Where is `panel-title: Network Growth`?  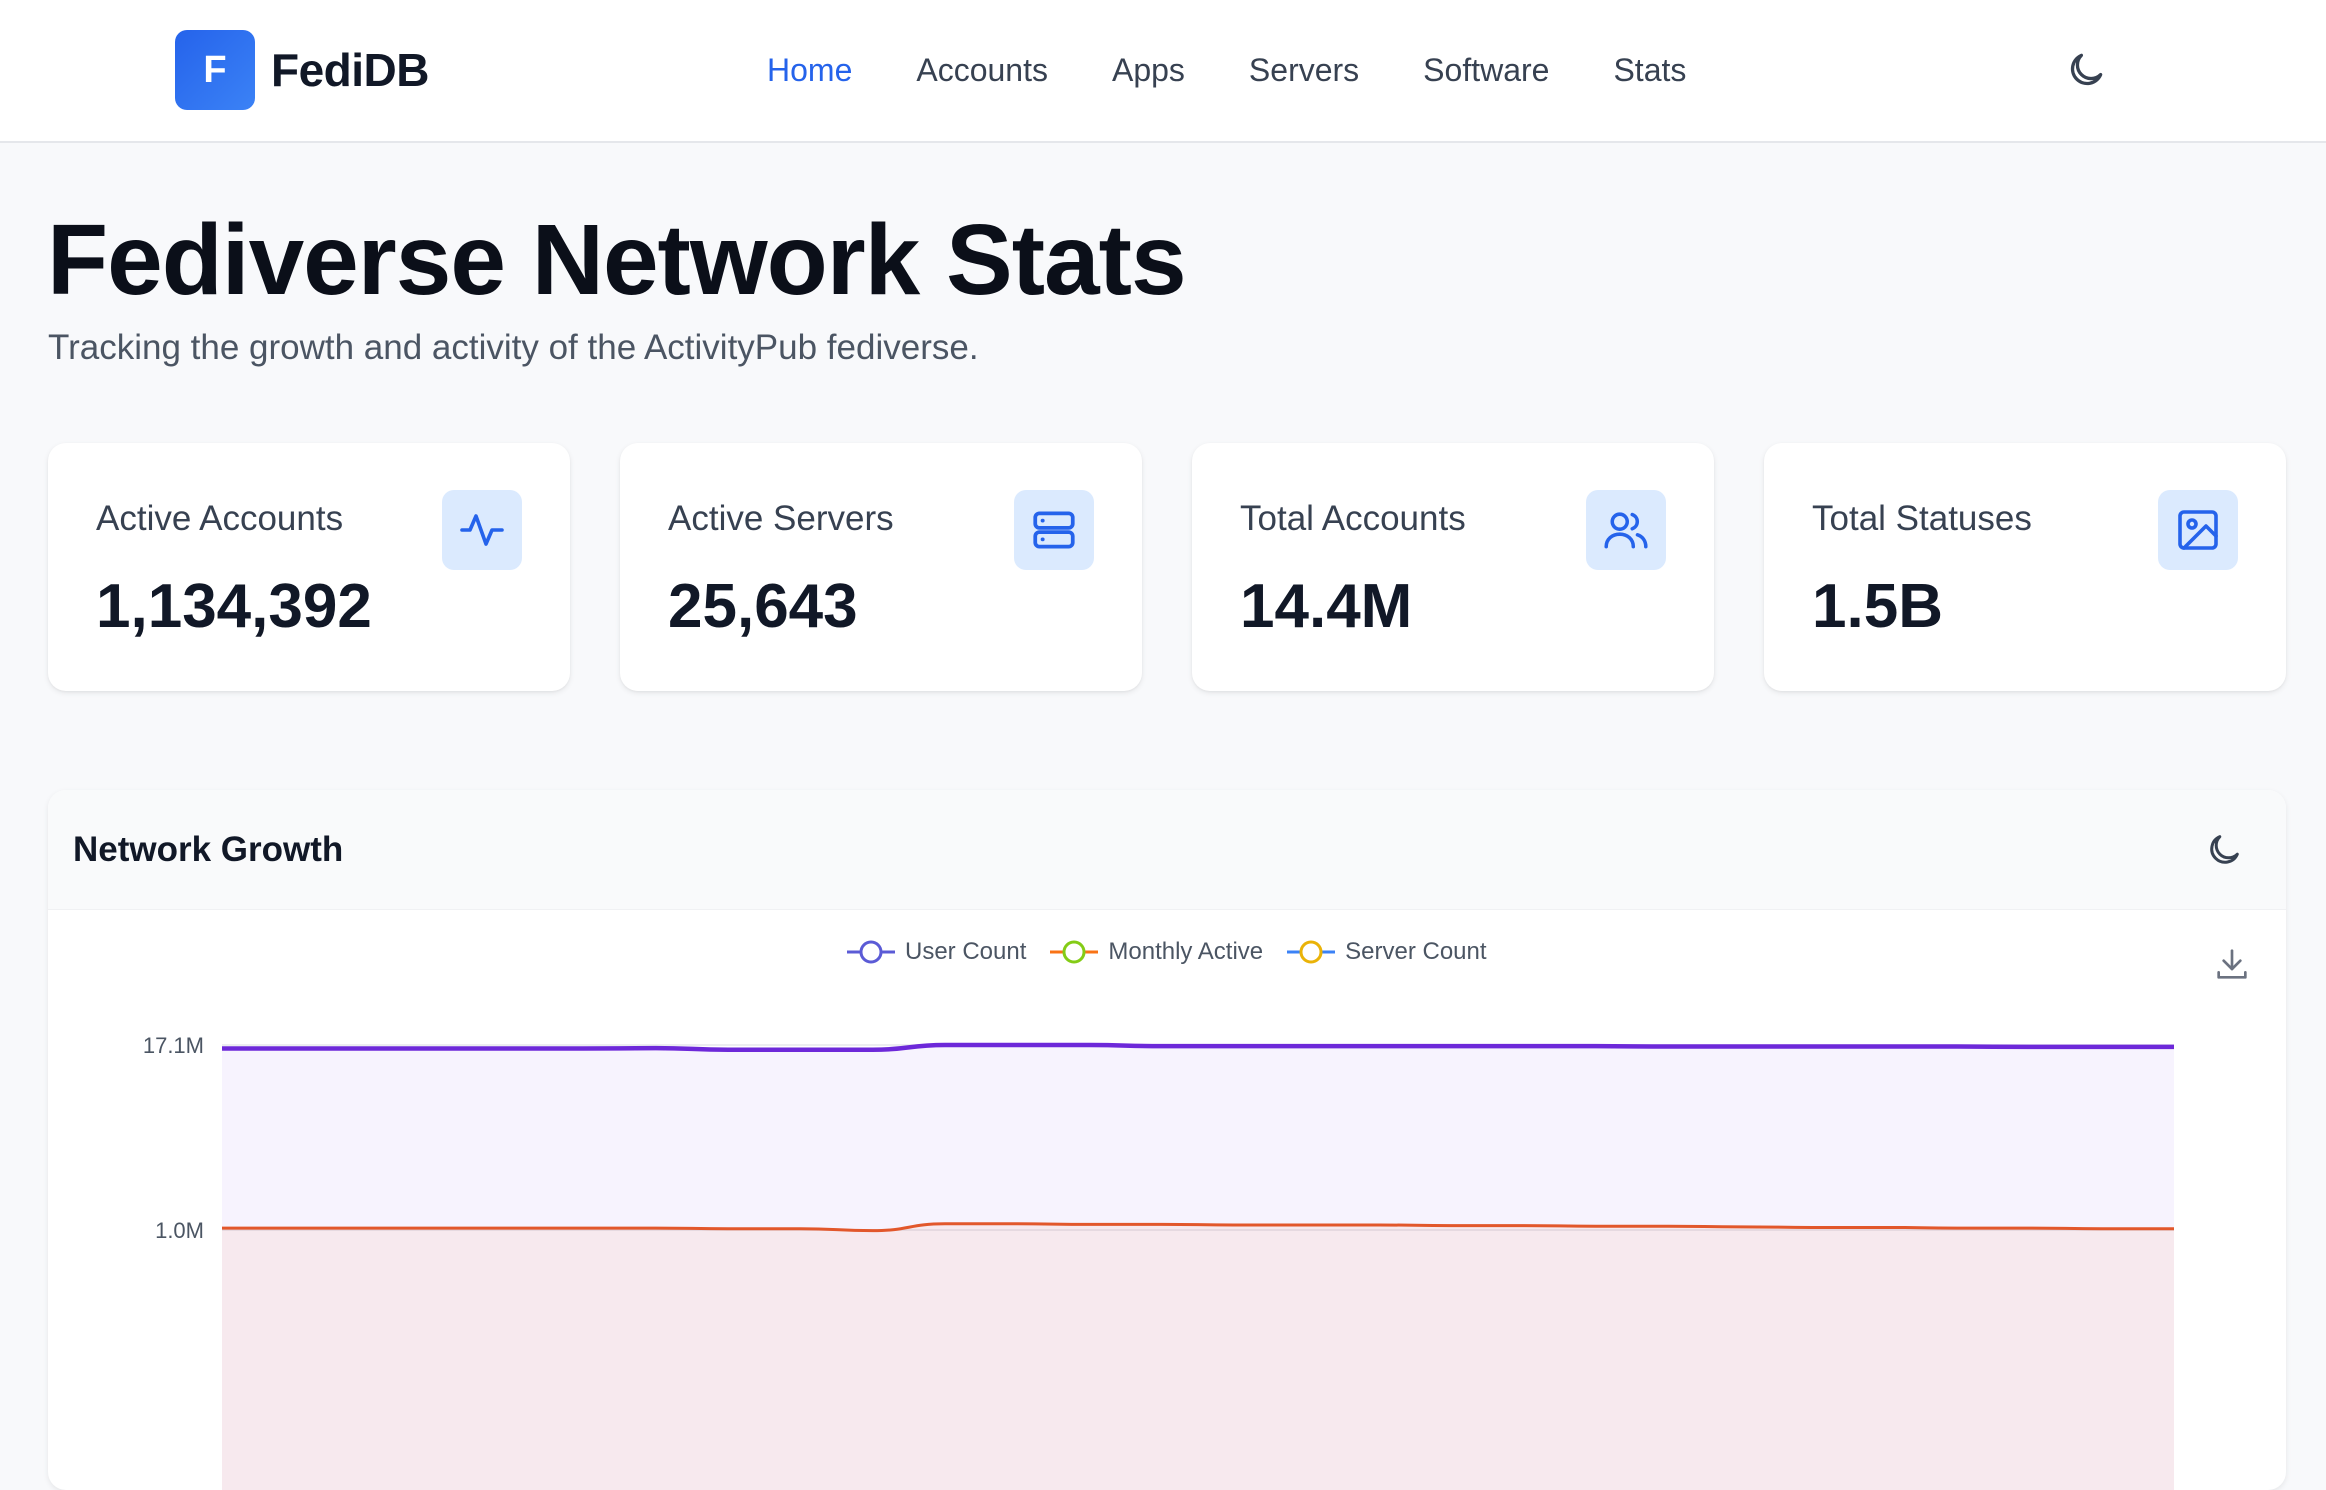
panel-title: Network Growth is located at coordinates (208, 849).